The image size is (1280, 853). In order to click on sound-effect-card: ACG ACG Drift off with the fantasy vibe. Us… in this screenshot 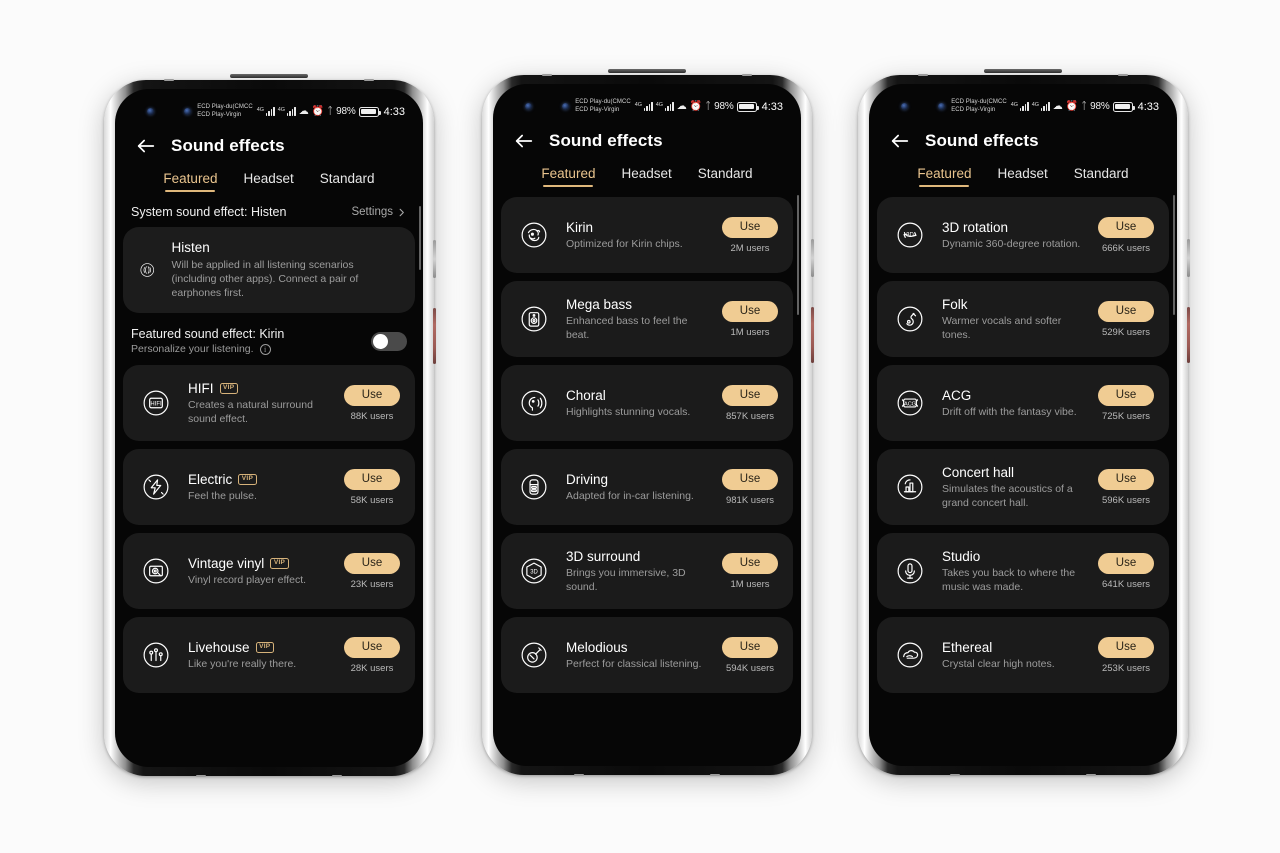, I will do `click(1023, 403)`.